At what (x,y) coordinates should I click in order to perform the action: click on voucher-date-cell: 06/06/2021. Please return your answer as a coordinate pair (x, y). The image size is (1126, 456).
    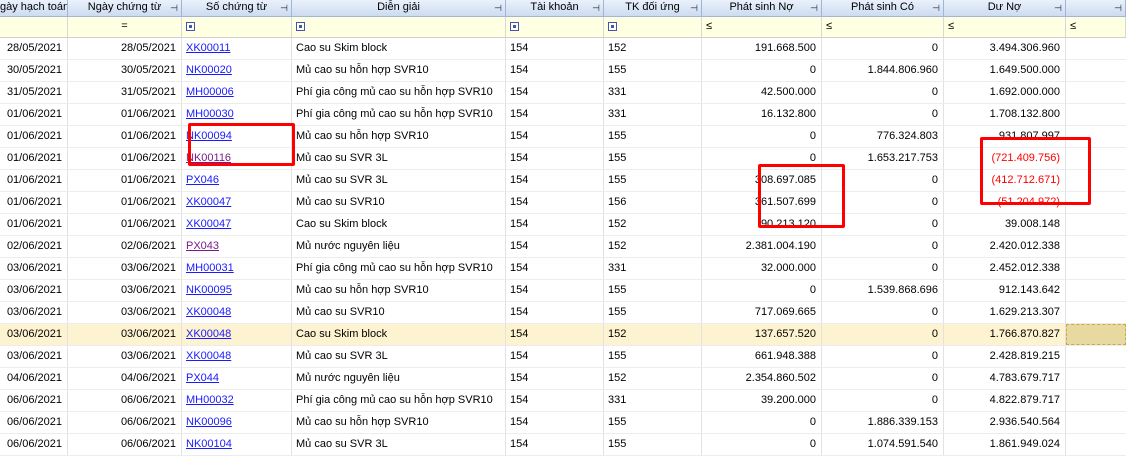
    Looking at the image, I should click on (125, 400).